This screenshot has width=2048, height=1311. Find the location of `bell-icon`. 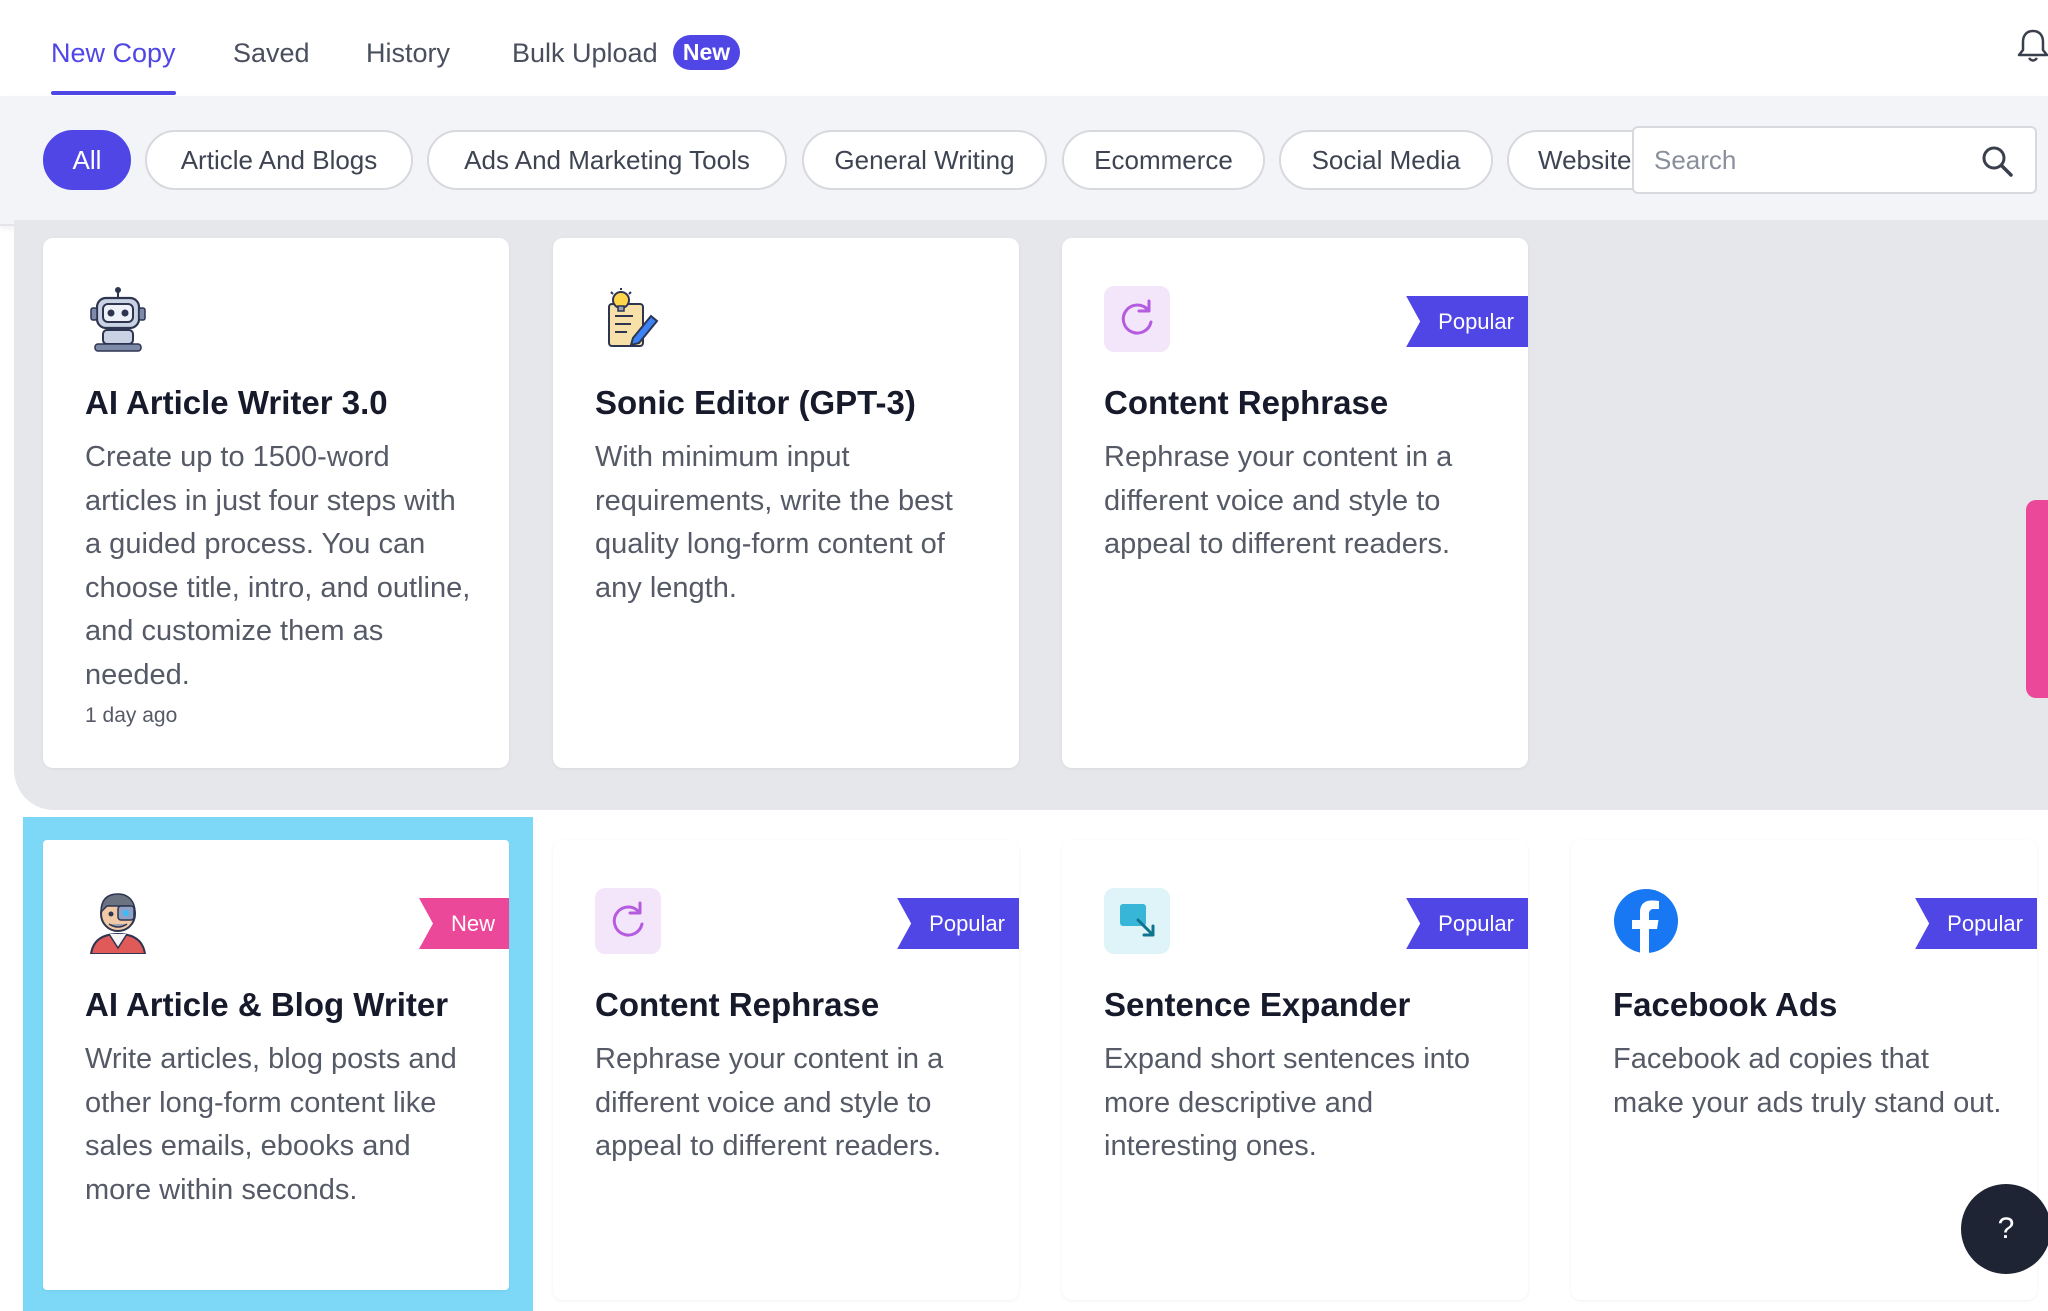

bell-icon is located at coordinates (2032, 46).